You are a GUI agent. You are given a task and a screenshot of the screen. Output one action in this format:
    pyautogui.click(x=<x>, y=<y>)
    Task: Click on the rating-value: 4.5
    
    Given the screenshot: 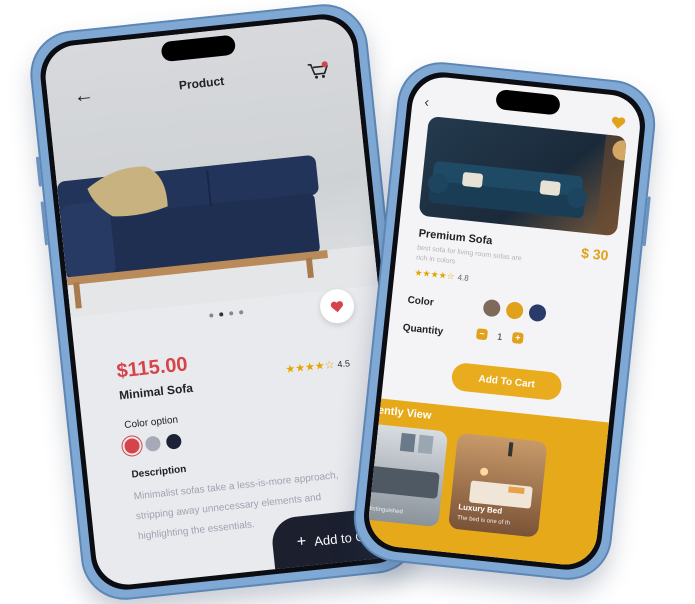 What is the action you would take?
    pyautogui.click(x=343, y=363)
    